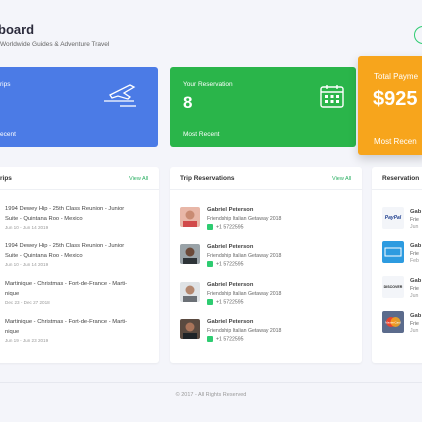 This screenshot has height=422, width=422. I want to click on mastercard-text: MasterCard, so click(393, 323).